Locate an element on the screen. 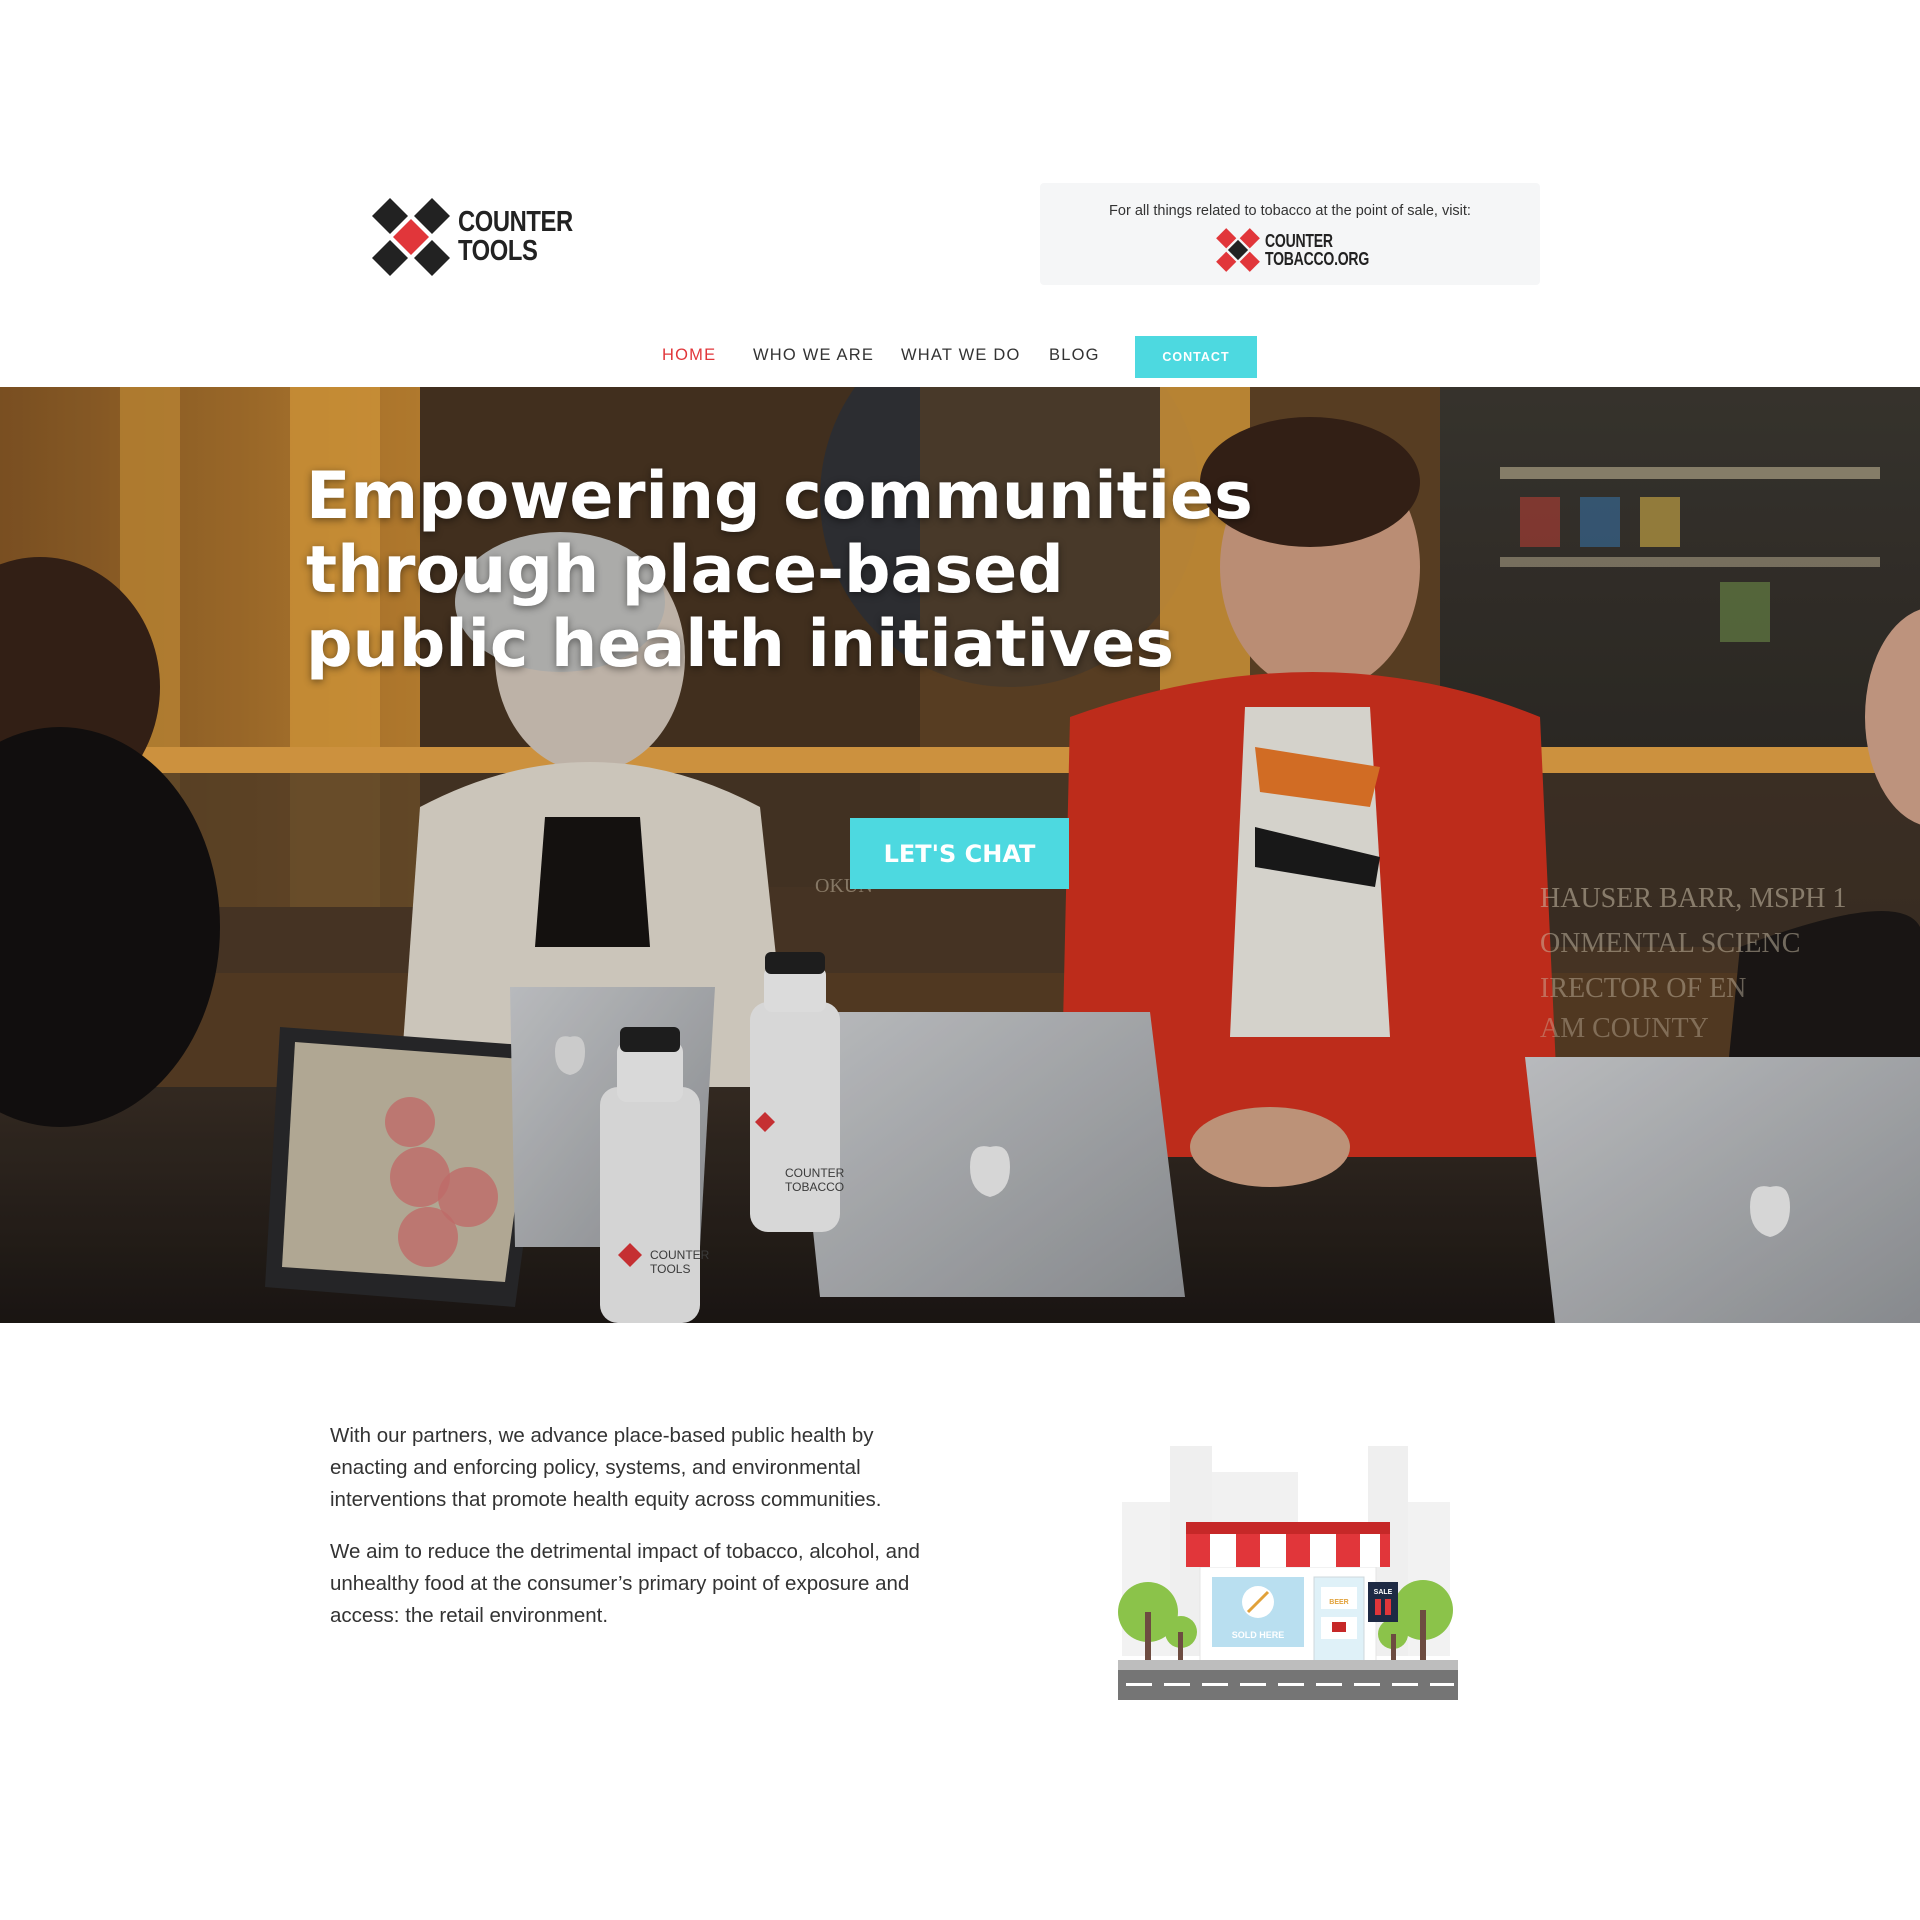  counter-tobacco-link: COUNTER TOBACCO.ORG is located at coordinates (1306, 250).